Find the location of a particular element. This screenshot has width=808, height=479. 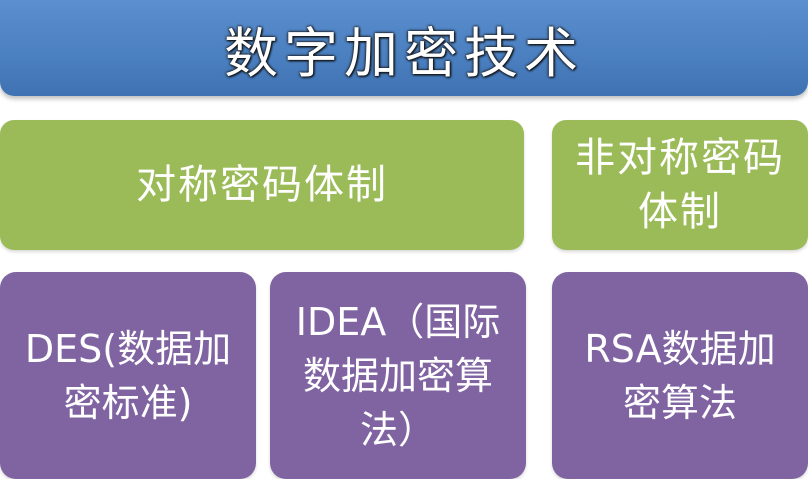

asymmetric-category-box: 非对称密码体制 is located at coordinates (680, 185).